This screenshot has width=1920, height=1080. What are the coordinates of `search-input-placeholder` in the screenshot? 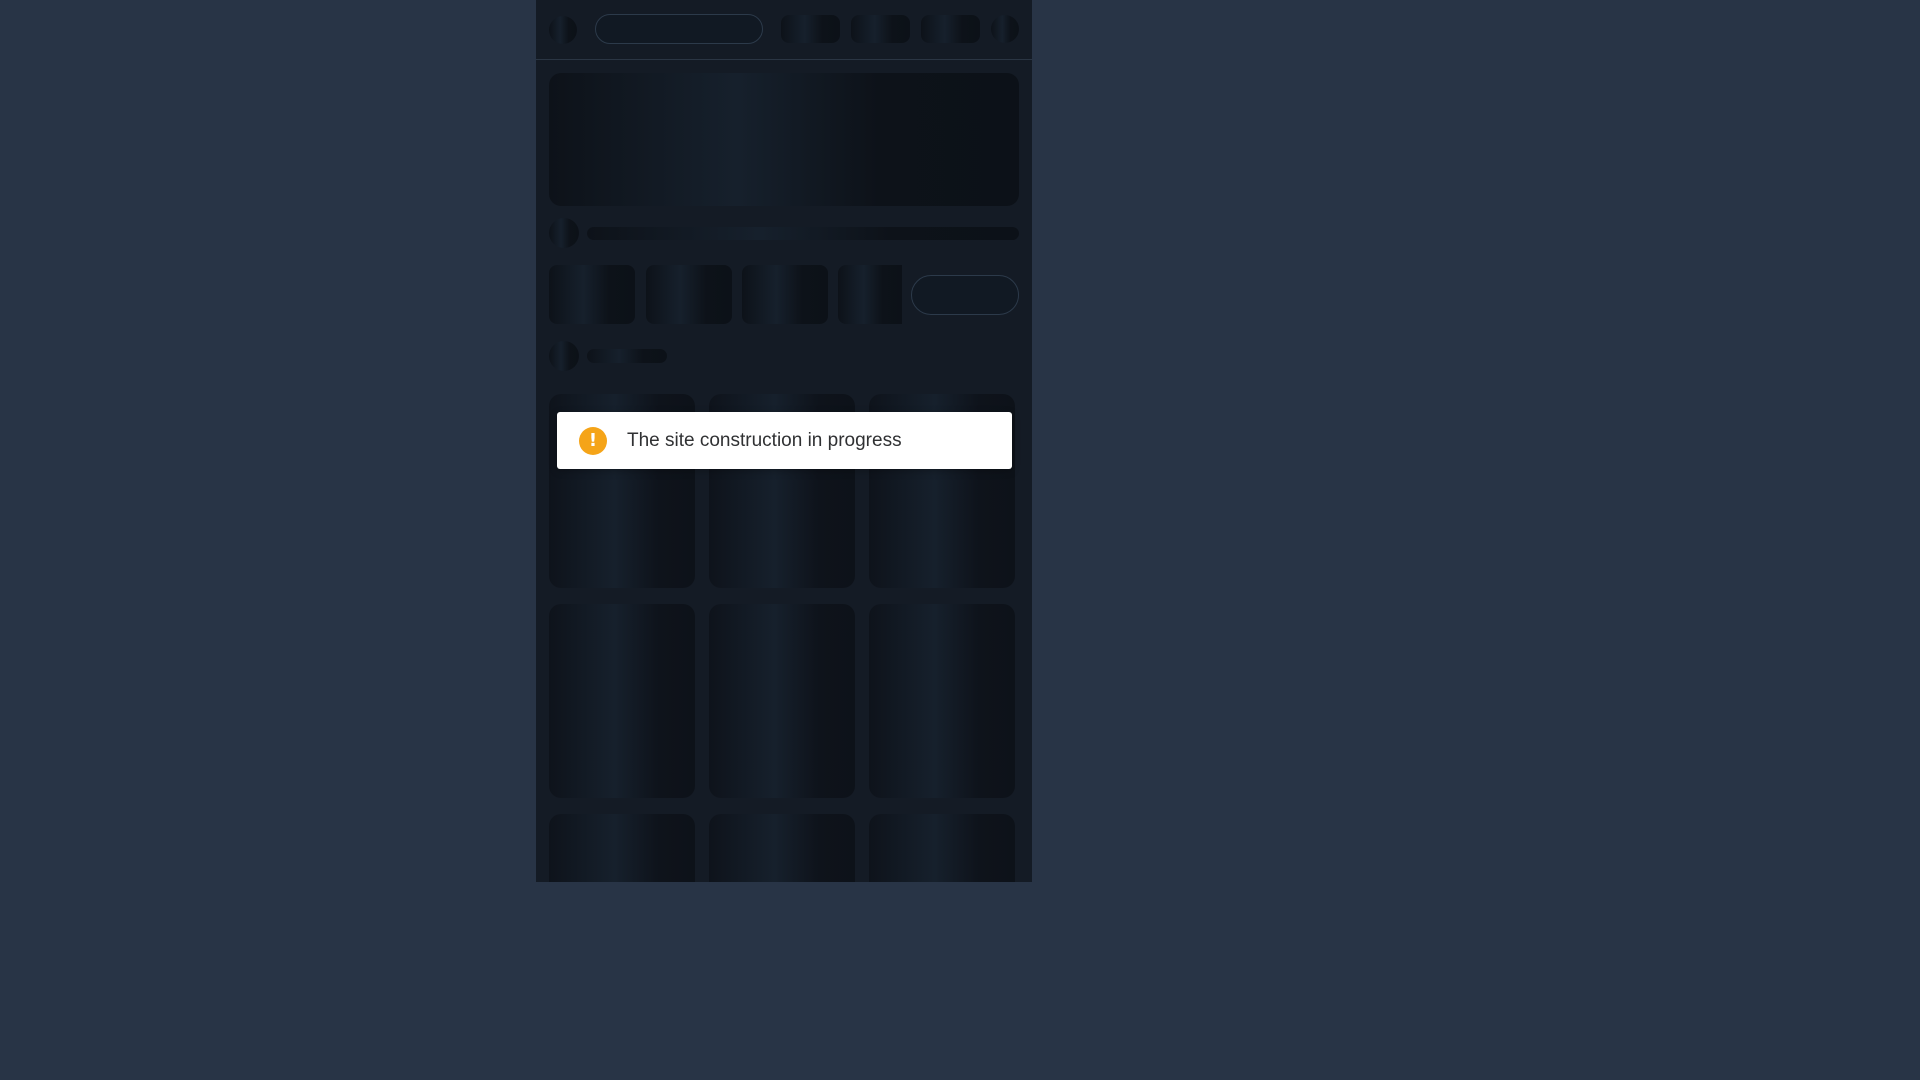 It's located at (679, 29).